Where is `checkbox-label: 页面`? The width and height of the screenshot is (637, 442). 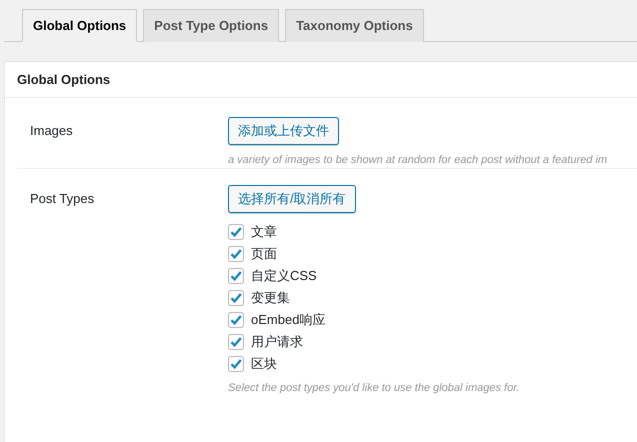 checkbox-label: 页面 is located at coordinates (264, 254).